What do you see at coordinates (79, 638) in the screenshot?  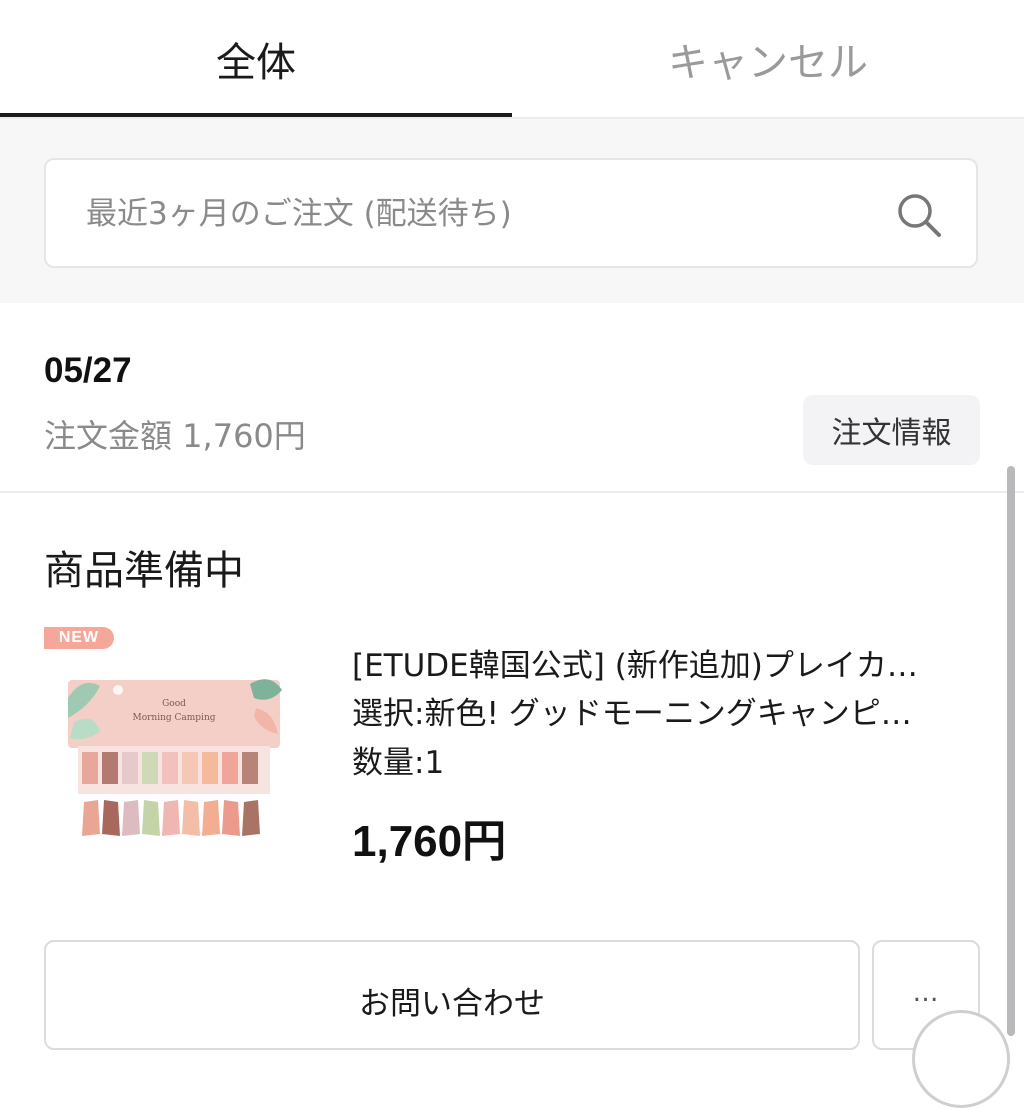 I see `new-badge: NEW` at bounding box center [79, 638].